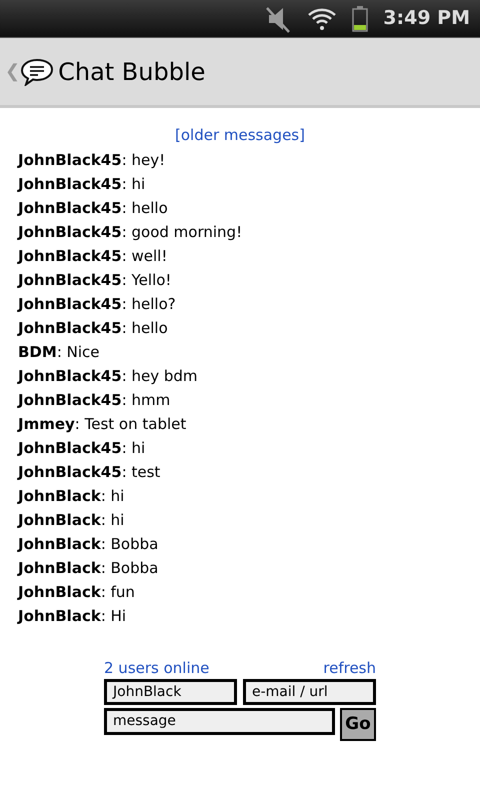  Describe the element at coordinates (309, 692) in the screenshot. I see `email-url-field: e-mail / url` at that location.